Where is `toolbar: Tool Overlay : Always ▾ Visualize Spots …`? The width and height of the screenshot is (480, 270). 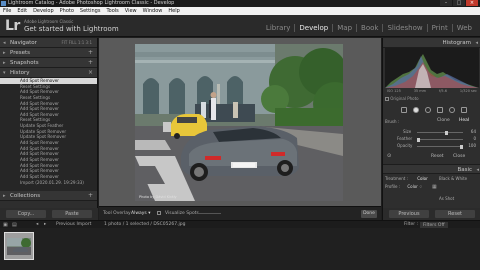
toolbar: Tool Overlay : Always ▾ Visualize Spots … is located at coordinates (240, 213).